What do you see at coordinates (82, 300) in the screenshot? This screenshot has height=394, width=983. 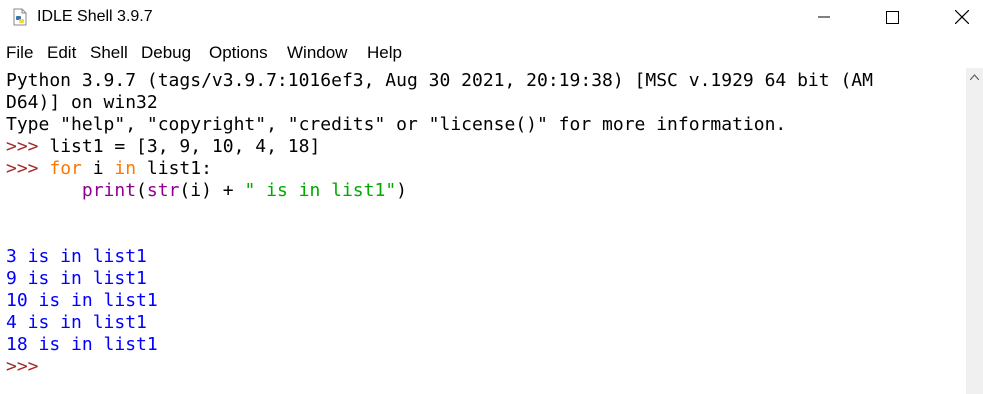 I see `output-line: 10 is in list1` at bounding box center [82, 300].